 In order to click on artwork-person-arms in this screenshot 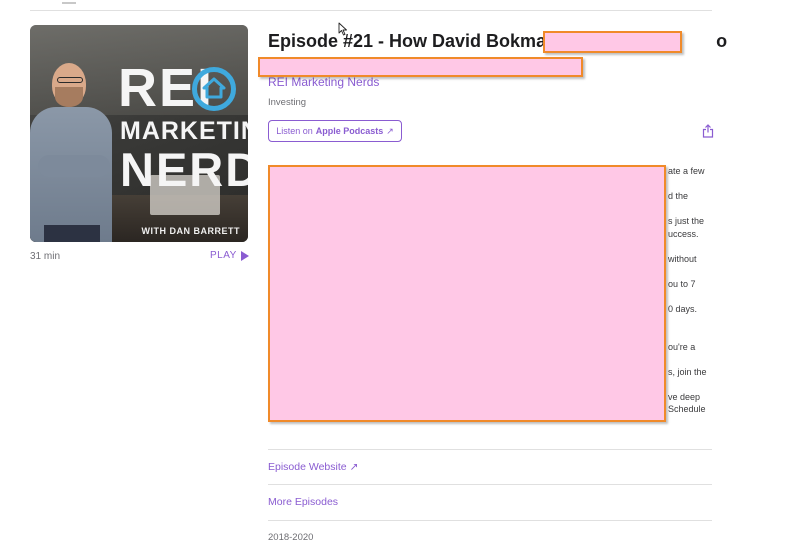, I will do `click(74, 166)`.